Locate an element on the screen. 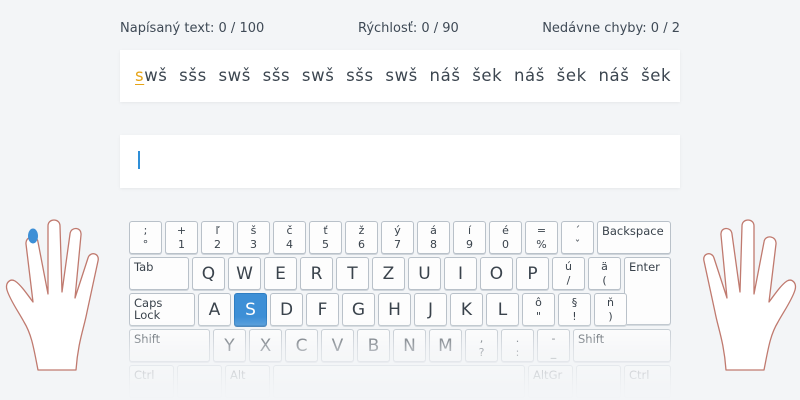 This screenshot has width=800, height=400. key-q: Q is located at coordinates (208, 273).